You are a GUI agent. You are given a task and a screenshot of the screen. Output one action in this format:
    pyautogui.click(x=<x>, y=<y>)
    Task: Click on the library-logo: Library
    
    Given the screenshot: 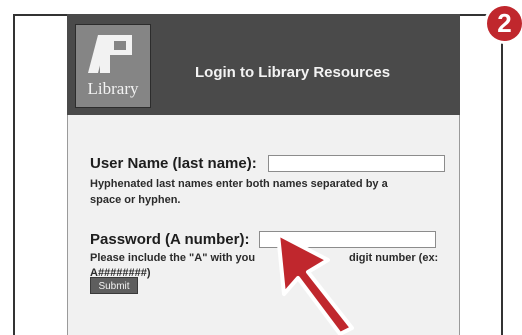 What is the action you would take?
    pyautogui.click(x=113, y=66)
    